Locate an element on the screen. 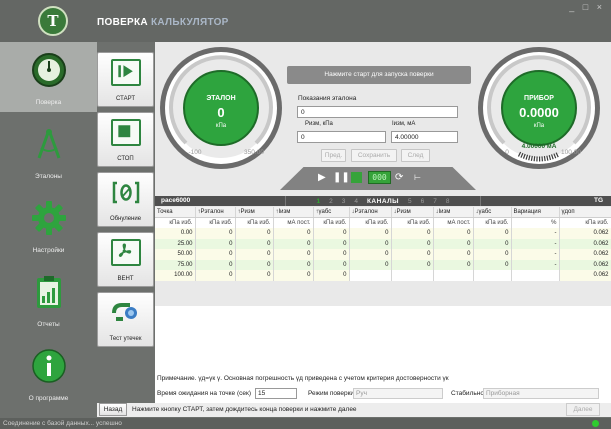 This screenshot has height=429, width=611. column-header: Точка is located at coordinates (175, 212).